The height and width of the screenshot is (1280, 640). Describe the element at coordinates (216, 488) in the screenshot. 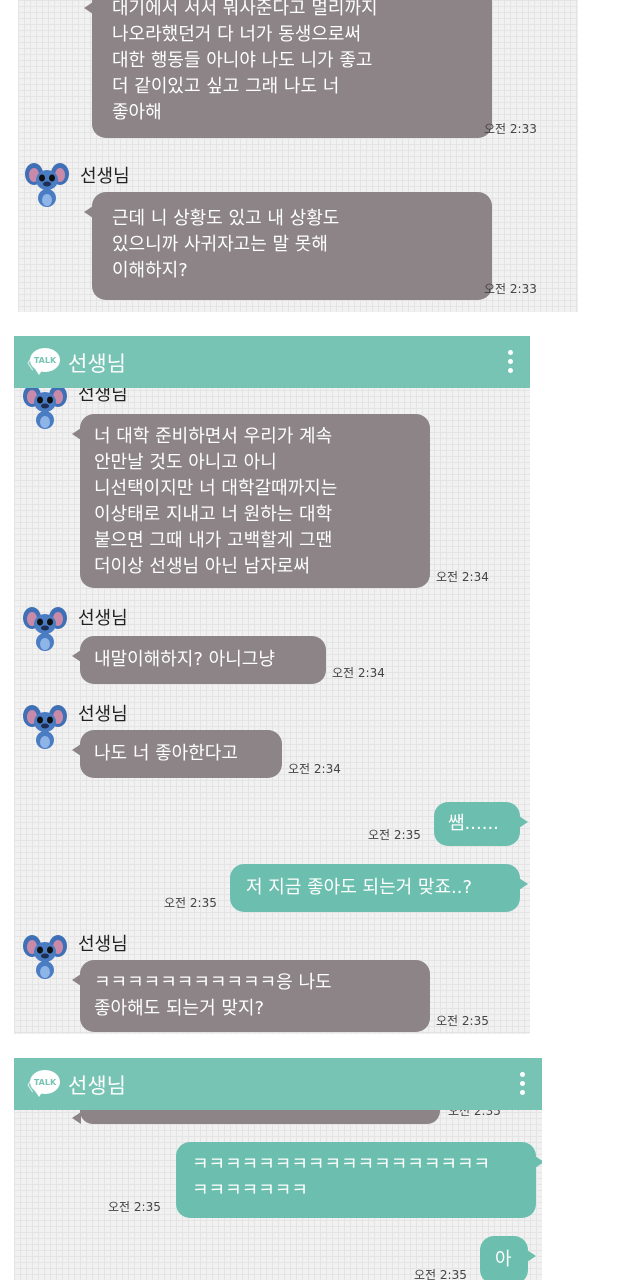

I see `message-line: 니선택이지만 너 대학갈때까지는` at that location.